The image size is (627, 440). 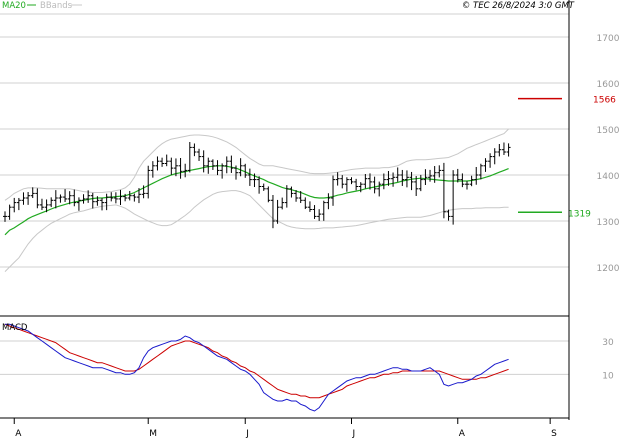 I want to click on price-tick-label: 1200, so click(x=608, y=269).